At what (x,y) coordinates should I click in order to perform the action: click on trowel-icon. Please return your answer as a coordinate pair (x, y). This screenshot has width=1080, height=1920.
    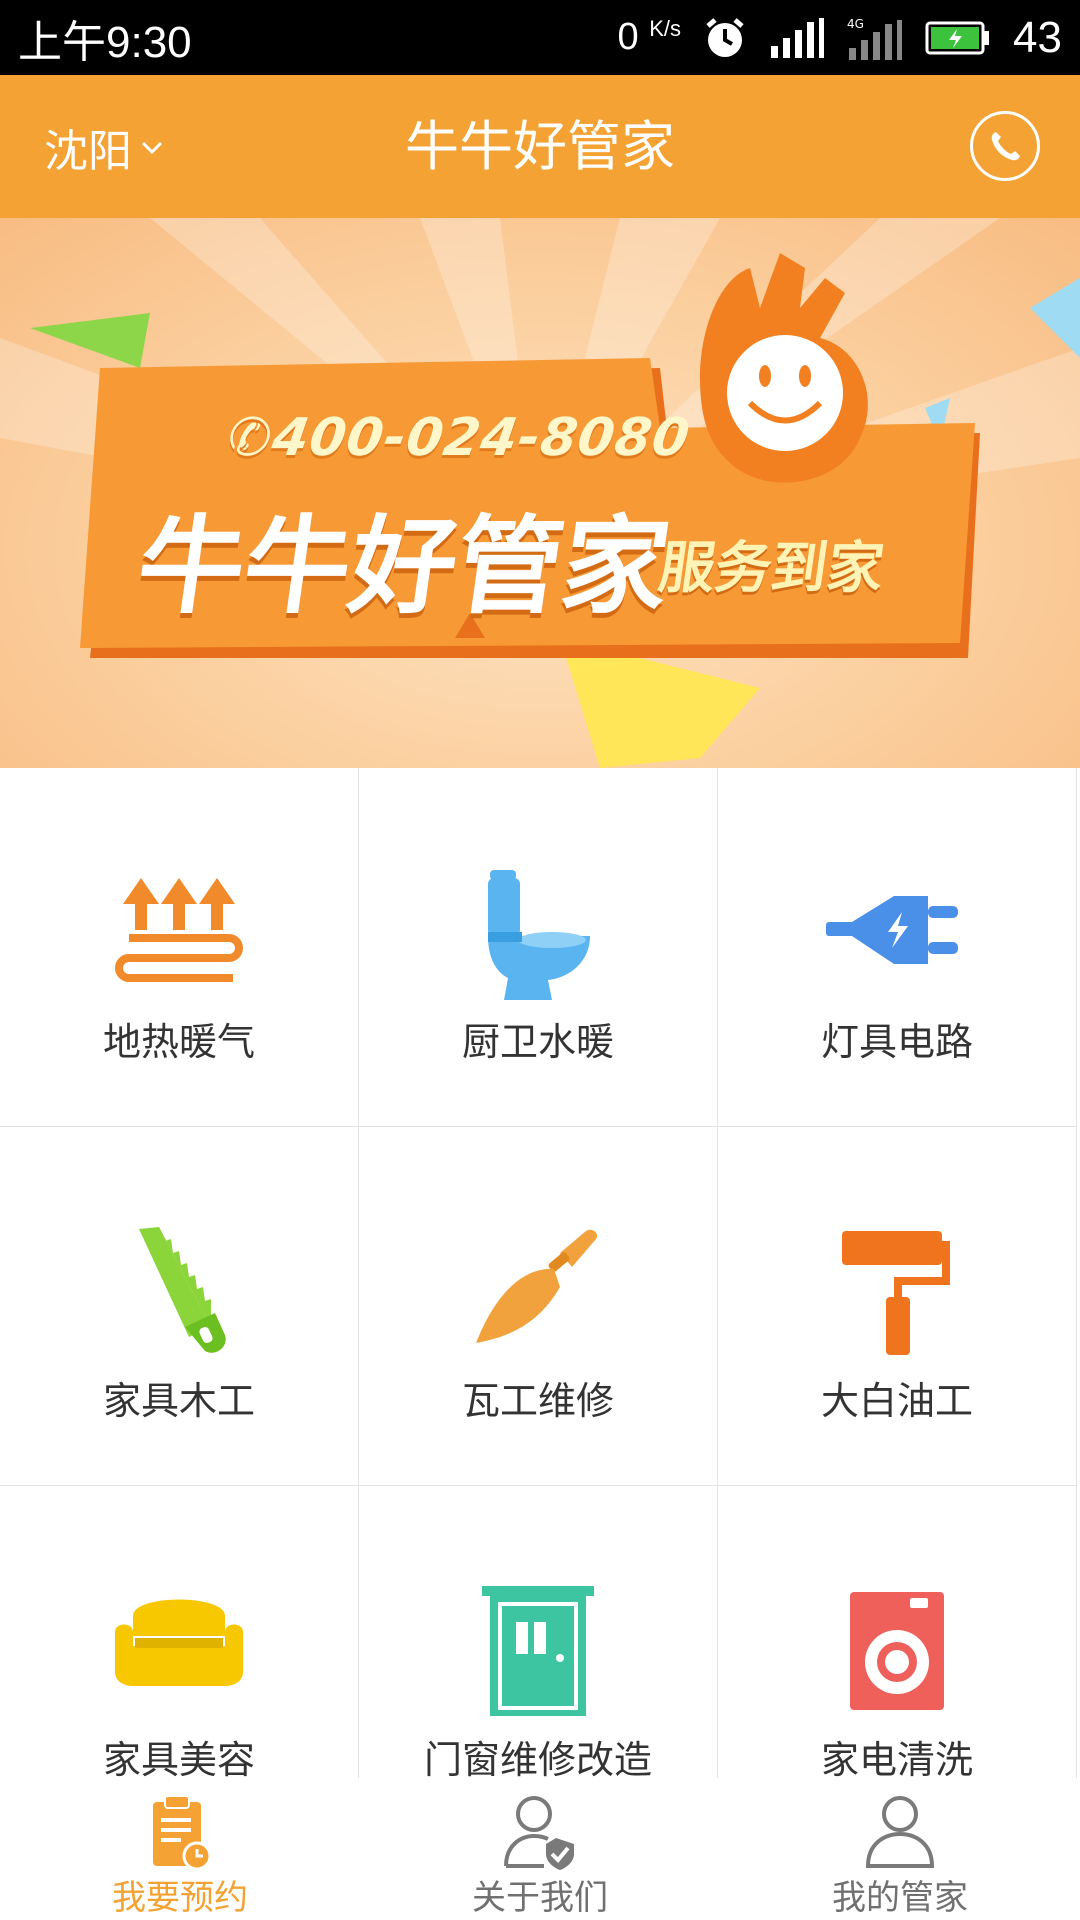
    Looking at the image, I should click on (537, 1286).